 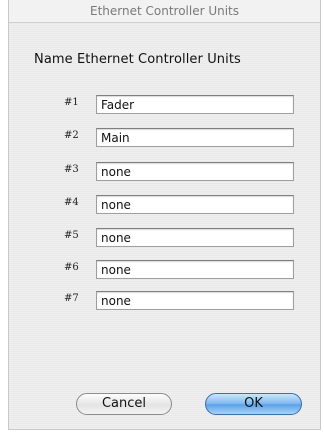 What do you see at coordinates (137, 59) in the screenshot?
I see `dialog-heading: Name Ethernet Controller Units` at bounding box center [137, 59].